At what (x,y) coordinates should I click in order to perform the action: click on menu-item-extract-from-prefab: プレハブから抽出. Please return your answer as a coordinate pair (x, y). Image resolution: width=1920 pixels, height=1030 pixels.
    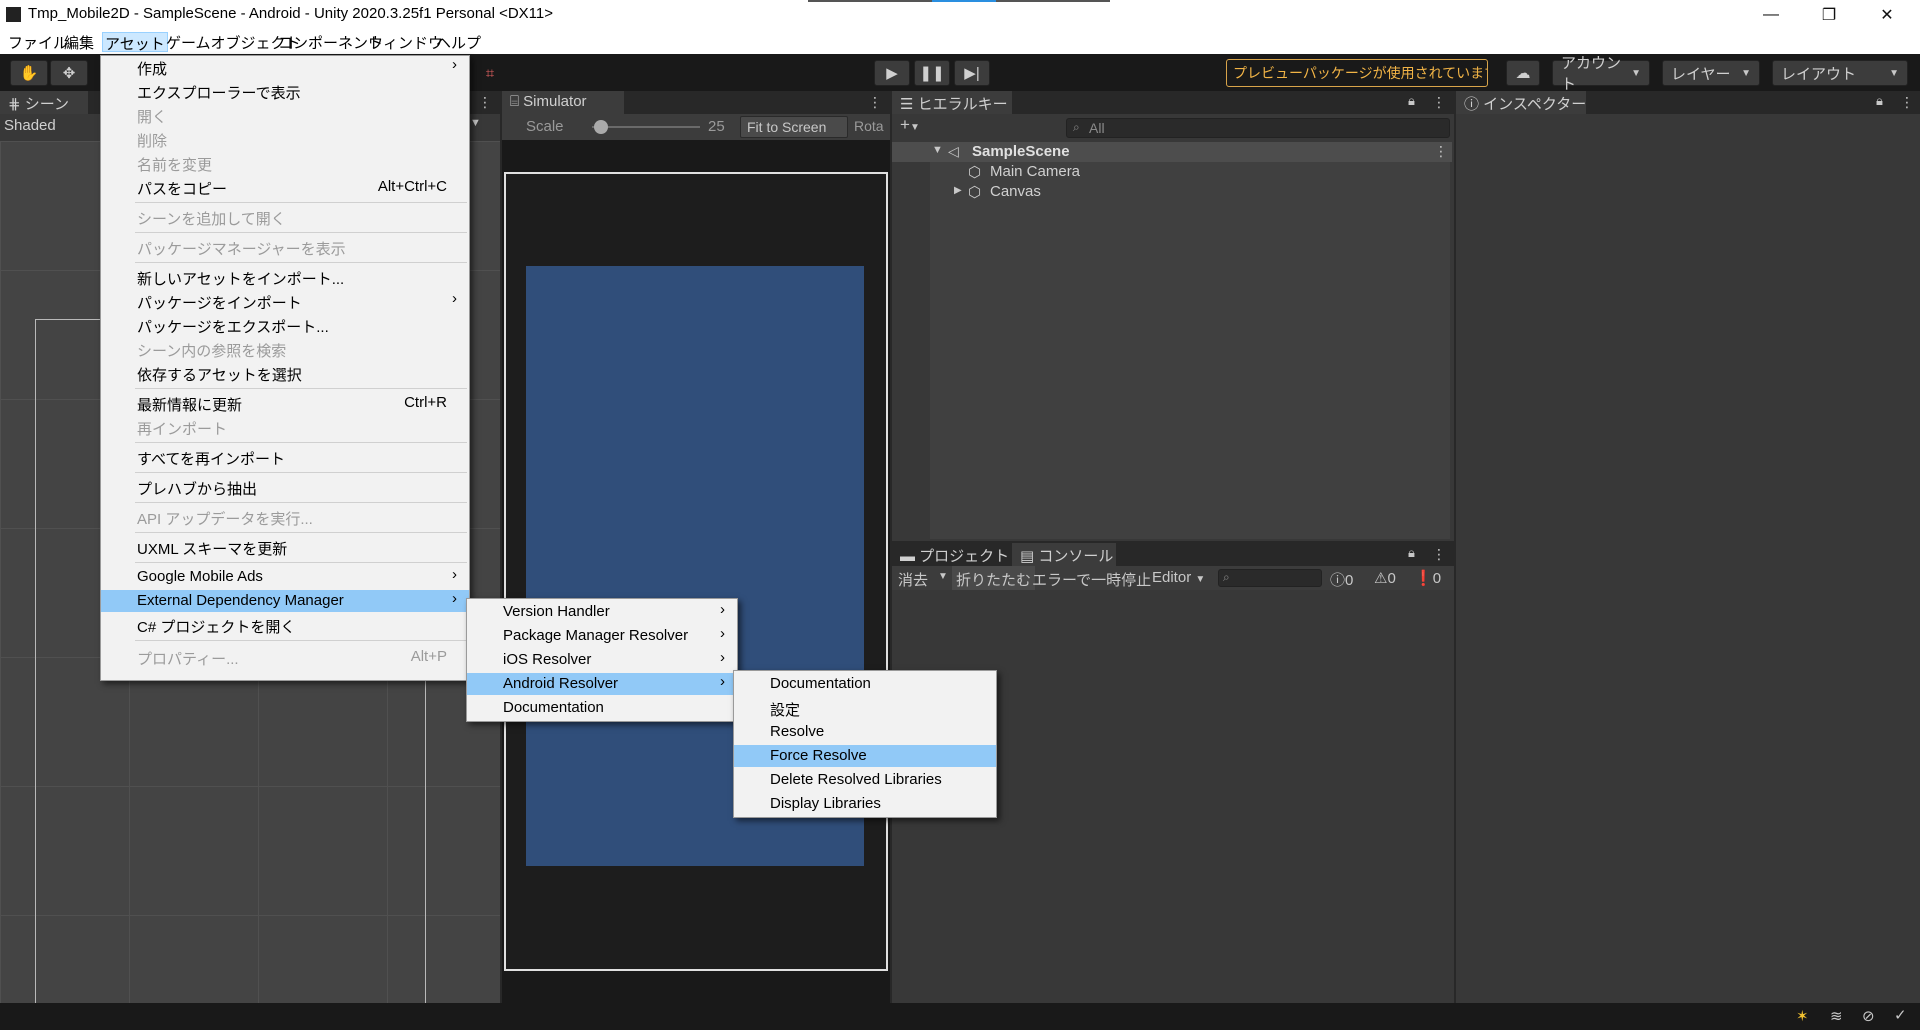
    Looking at the image, I should click on (285, 487).